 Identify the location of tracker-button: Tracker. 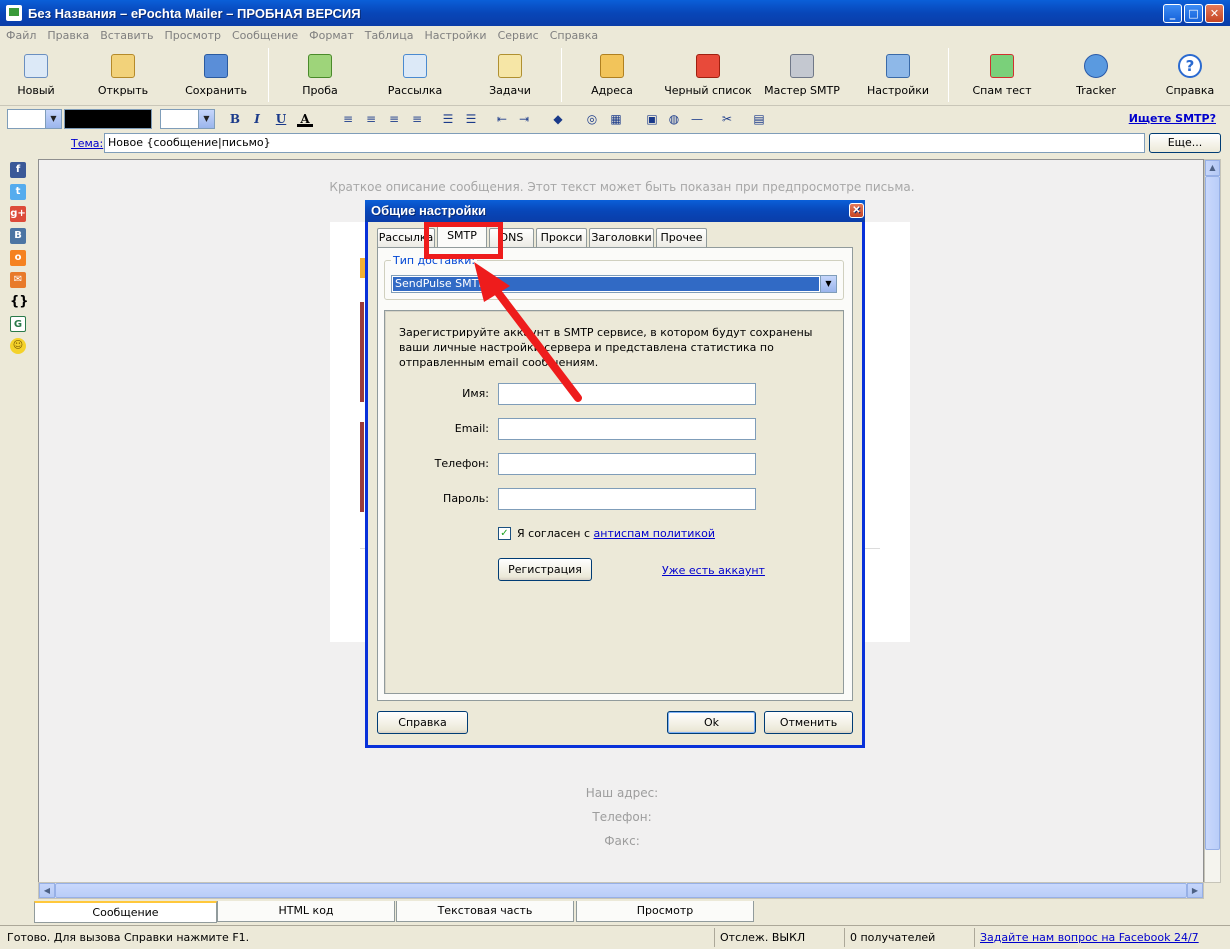
(1096, 76).